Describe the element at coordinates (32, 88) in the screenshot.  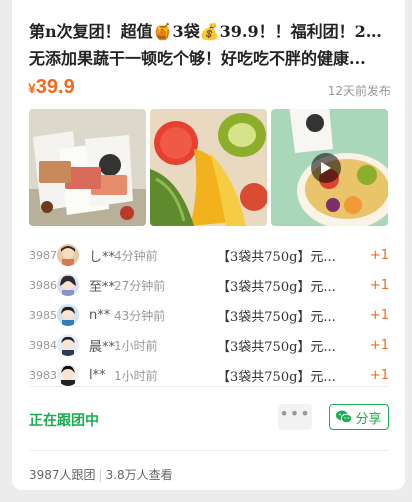
I see `currency-symbol: ¥` at that location.